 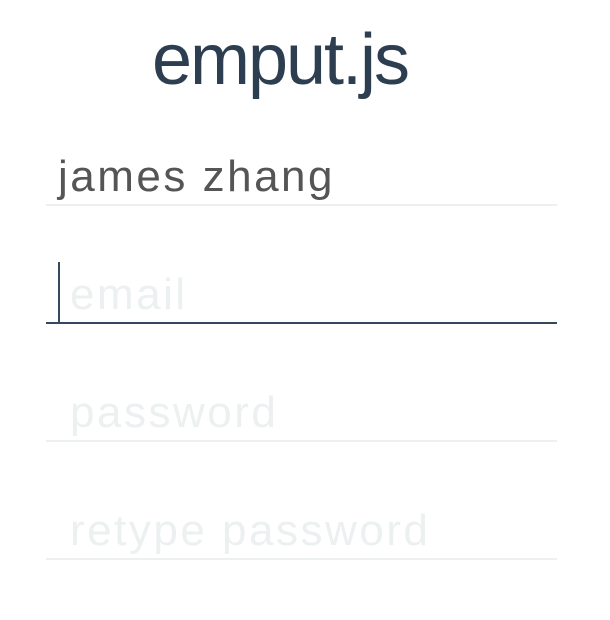 What do you see at coordinates (174, 412) in the screenshot?
I see `password-placeholder: password` at bounding box center [174, 412].